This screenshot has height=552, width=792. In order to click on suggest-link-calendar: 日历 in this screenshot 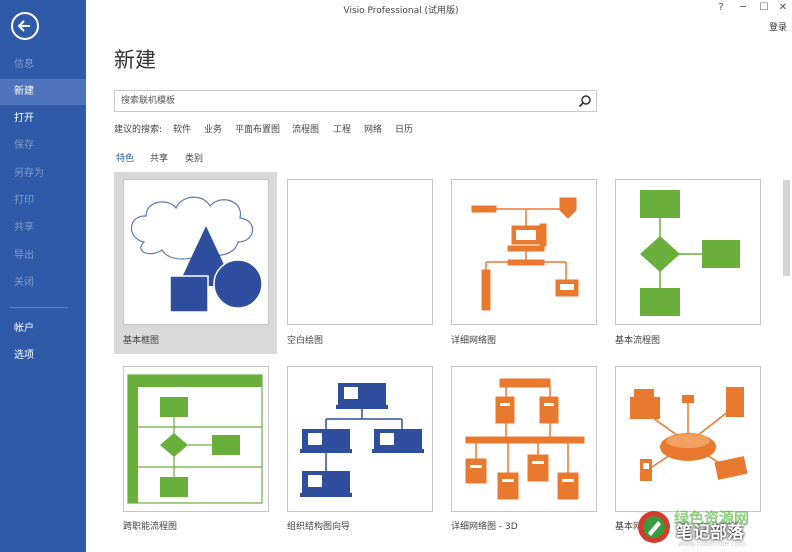, I will do `click(404, 128)`.